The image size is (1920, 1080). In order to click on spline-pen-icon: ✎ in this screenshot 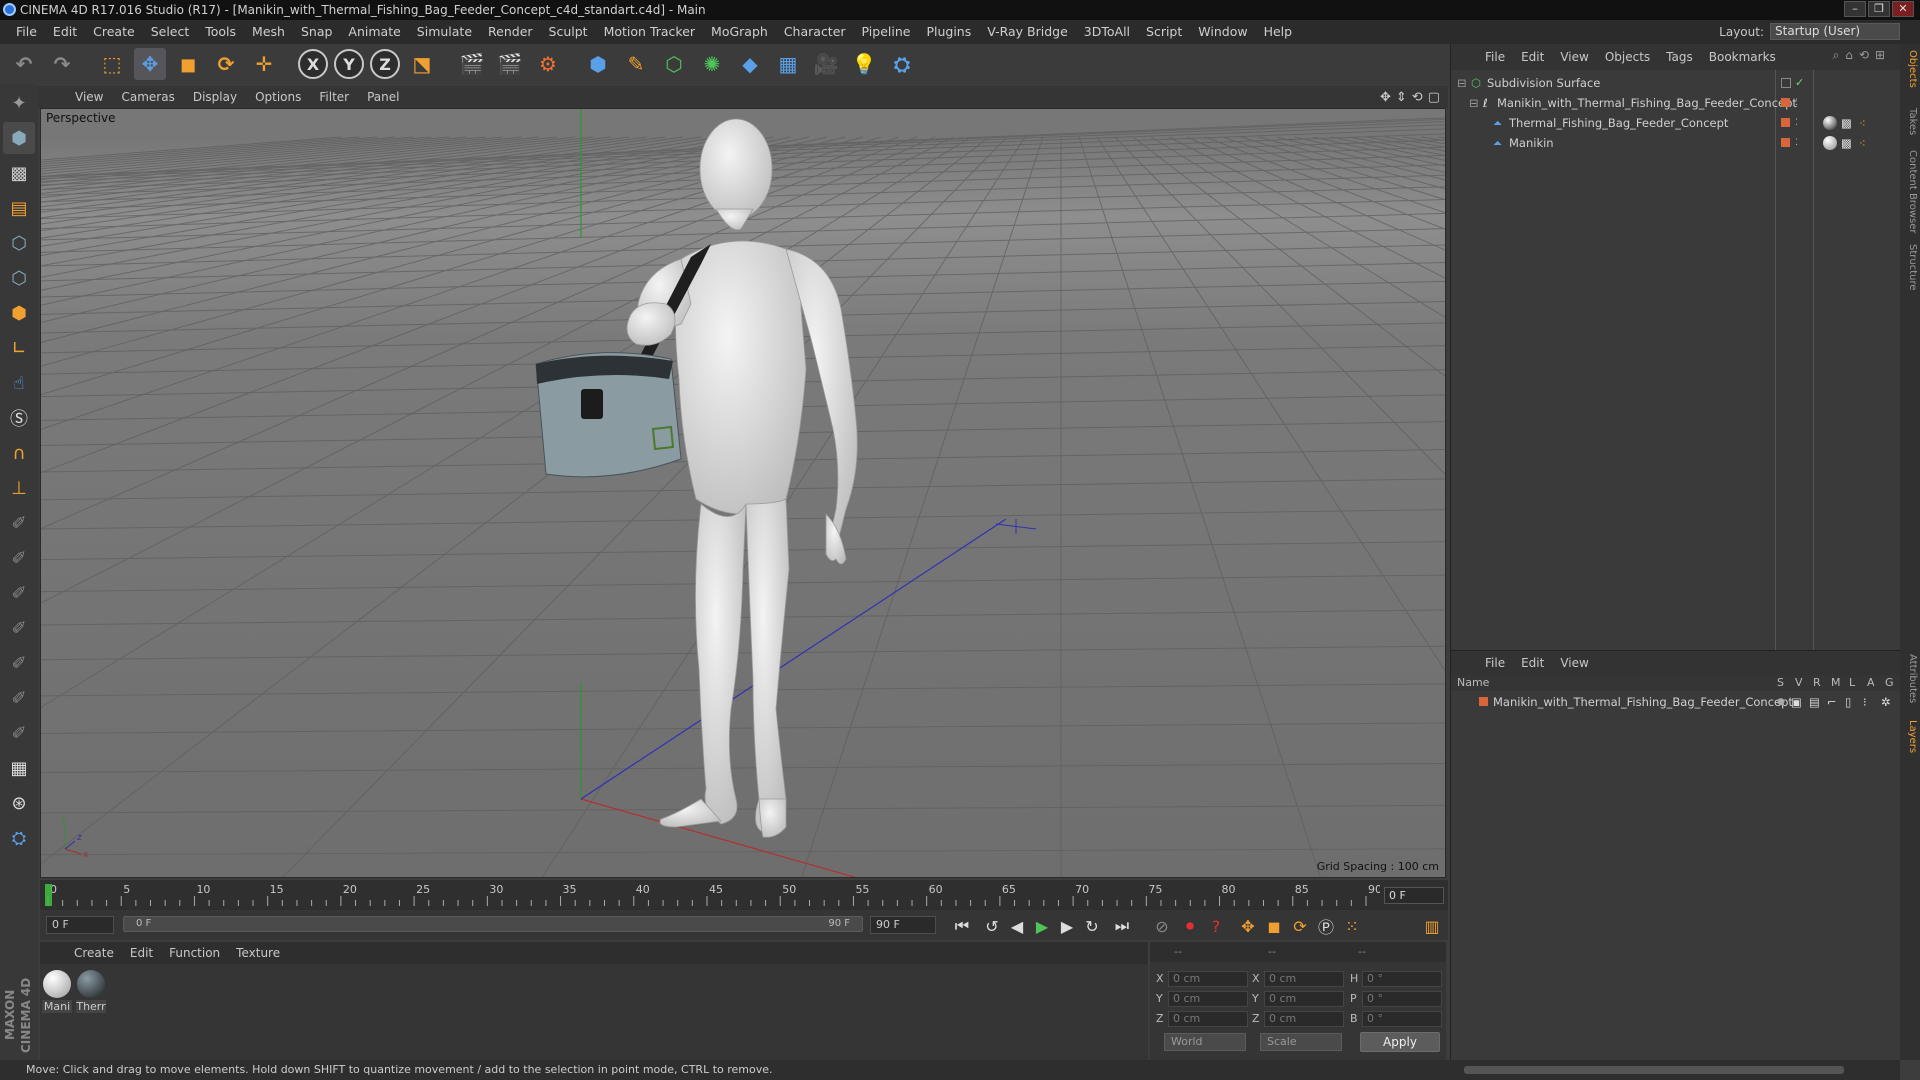, I will do `click(636, 64)`.